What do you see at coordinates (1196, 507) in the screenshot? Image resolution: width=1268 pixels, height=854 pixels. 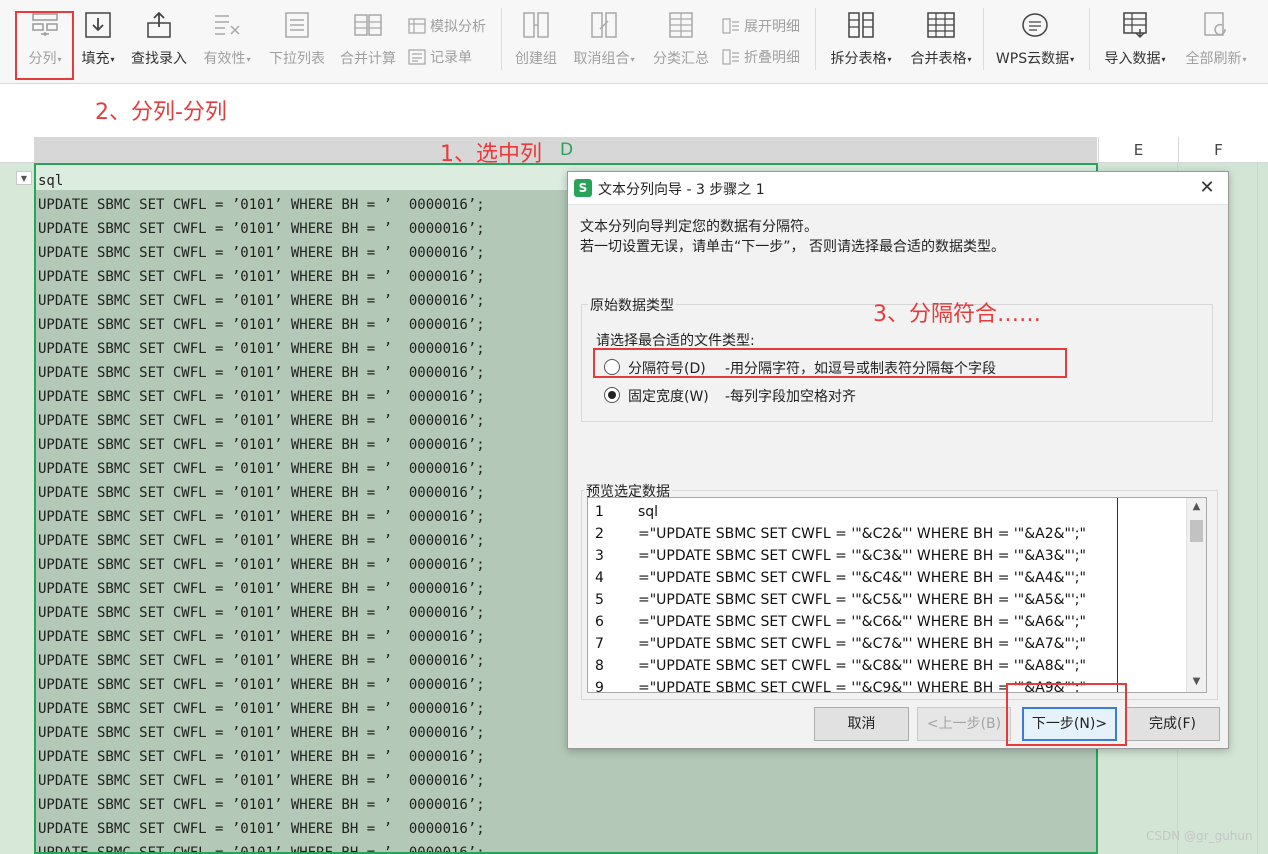 I see `scroll-up-icon: ▲` at bounding box center [1196, 507].